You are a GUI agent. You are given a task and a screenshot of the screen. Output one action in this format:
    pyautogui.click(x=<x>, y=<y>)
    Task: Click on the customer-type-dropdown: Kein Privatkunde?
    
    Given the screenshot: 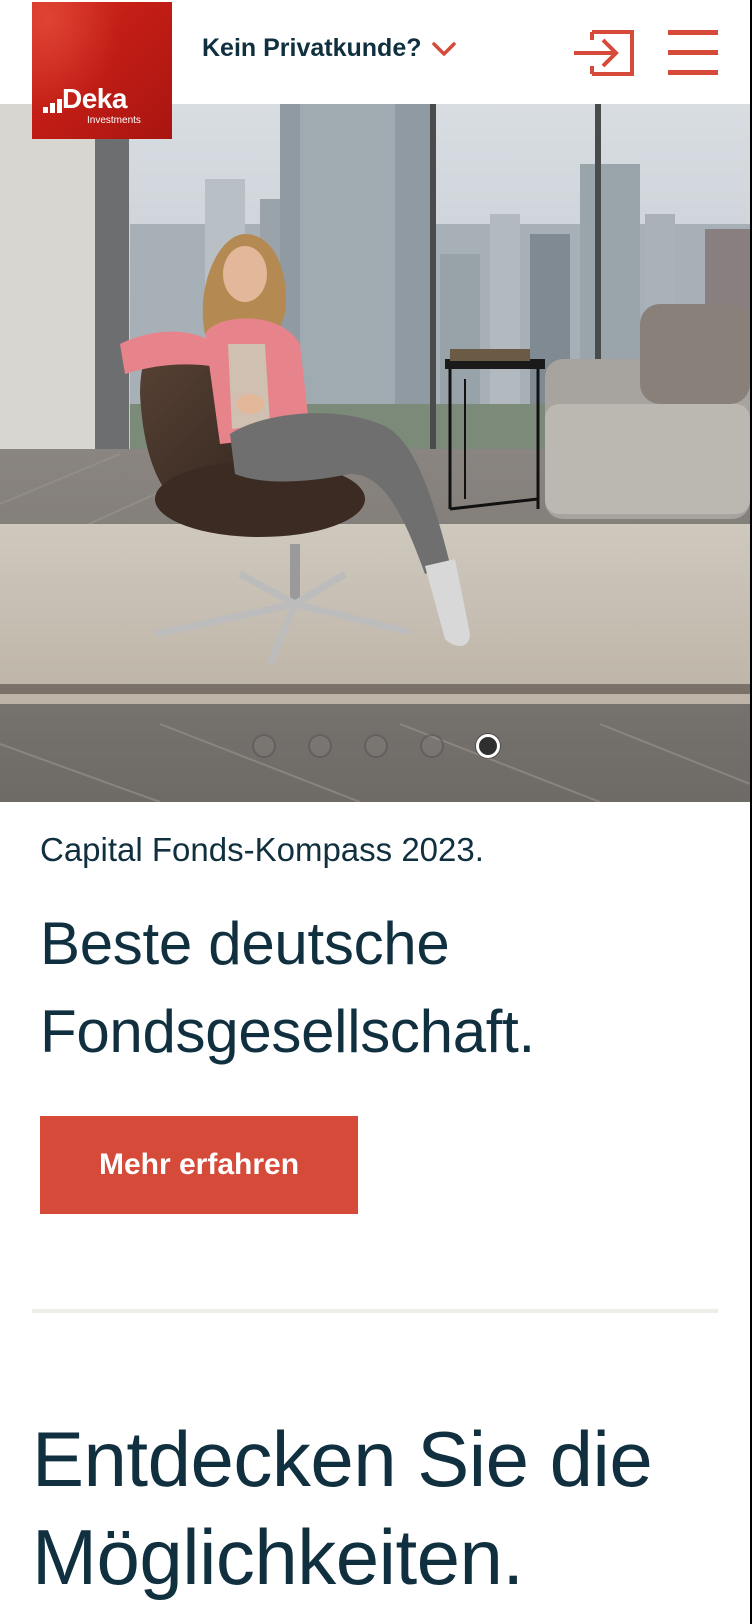 What is the action you would take?
    pyautogui.click(x=329, y=48)
    